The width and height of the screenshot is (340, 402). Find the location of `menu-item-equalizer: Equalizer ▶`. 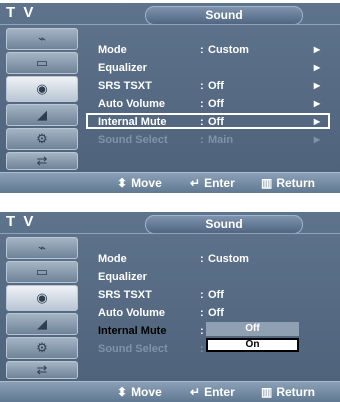

menu-item-equalizer: Equalizer ▶ is located at coordinates (213, 68).